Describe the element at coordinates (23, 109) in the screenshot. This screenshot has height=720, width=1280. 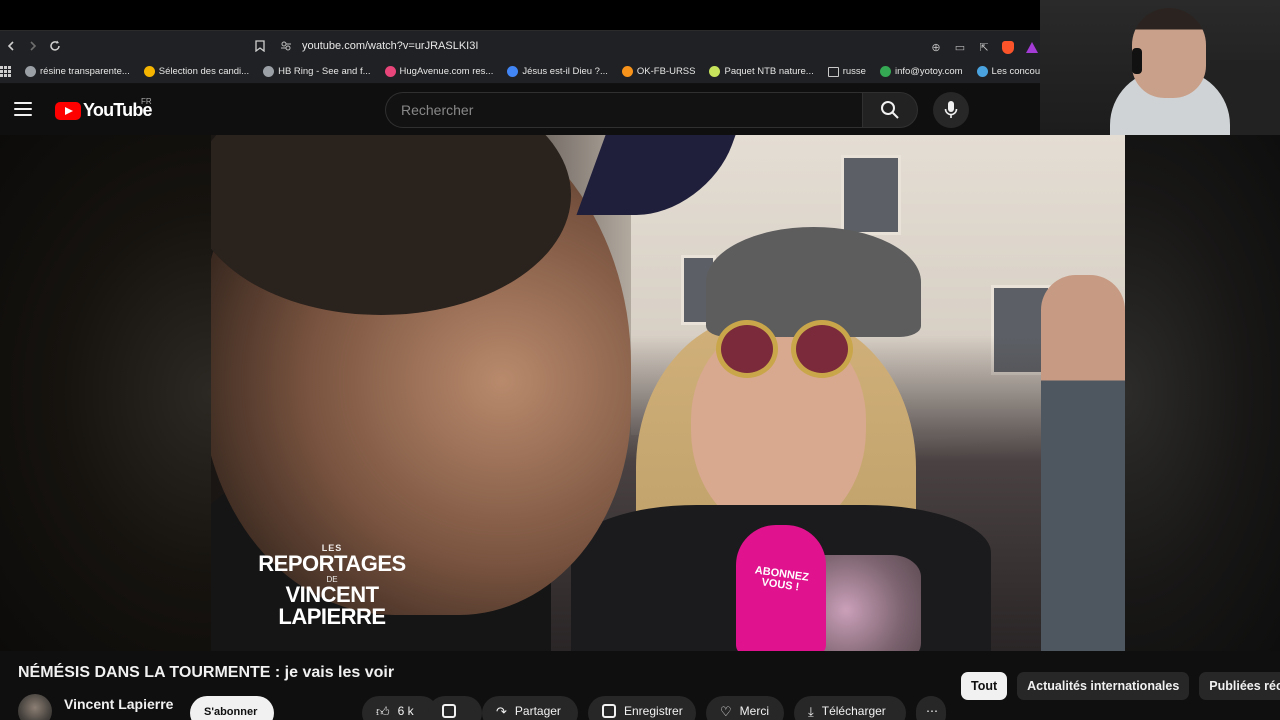
I see `menu-icon` at that location.